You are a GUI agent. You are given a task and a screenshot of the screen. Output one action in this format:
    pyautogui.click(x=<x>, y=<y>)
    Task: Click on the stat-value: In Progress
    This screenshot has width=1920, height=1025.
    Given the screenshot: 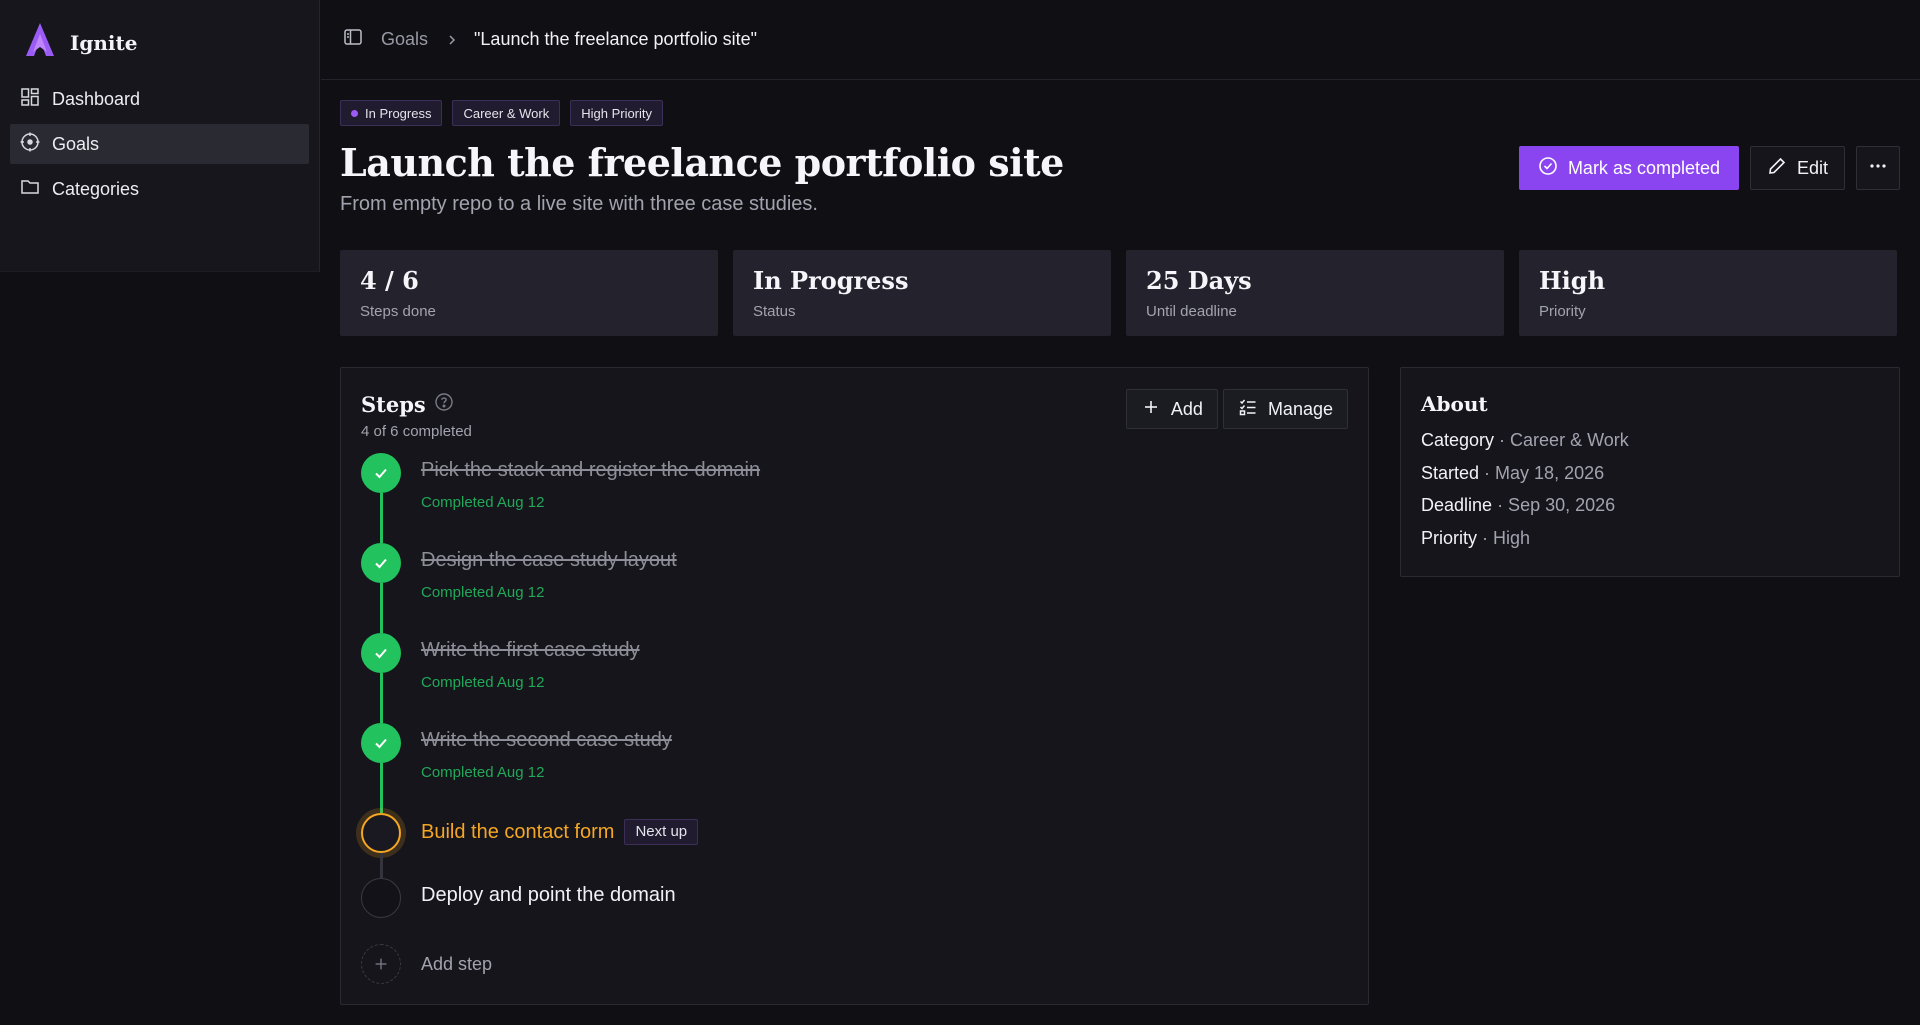 What is the action you would take?
    pyautogui.click(x=831, y=280)
    